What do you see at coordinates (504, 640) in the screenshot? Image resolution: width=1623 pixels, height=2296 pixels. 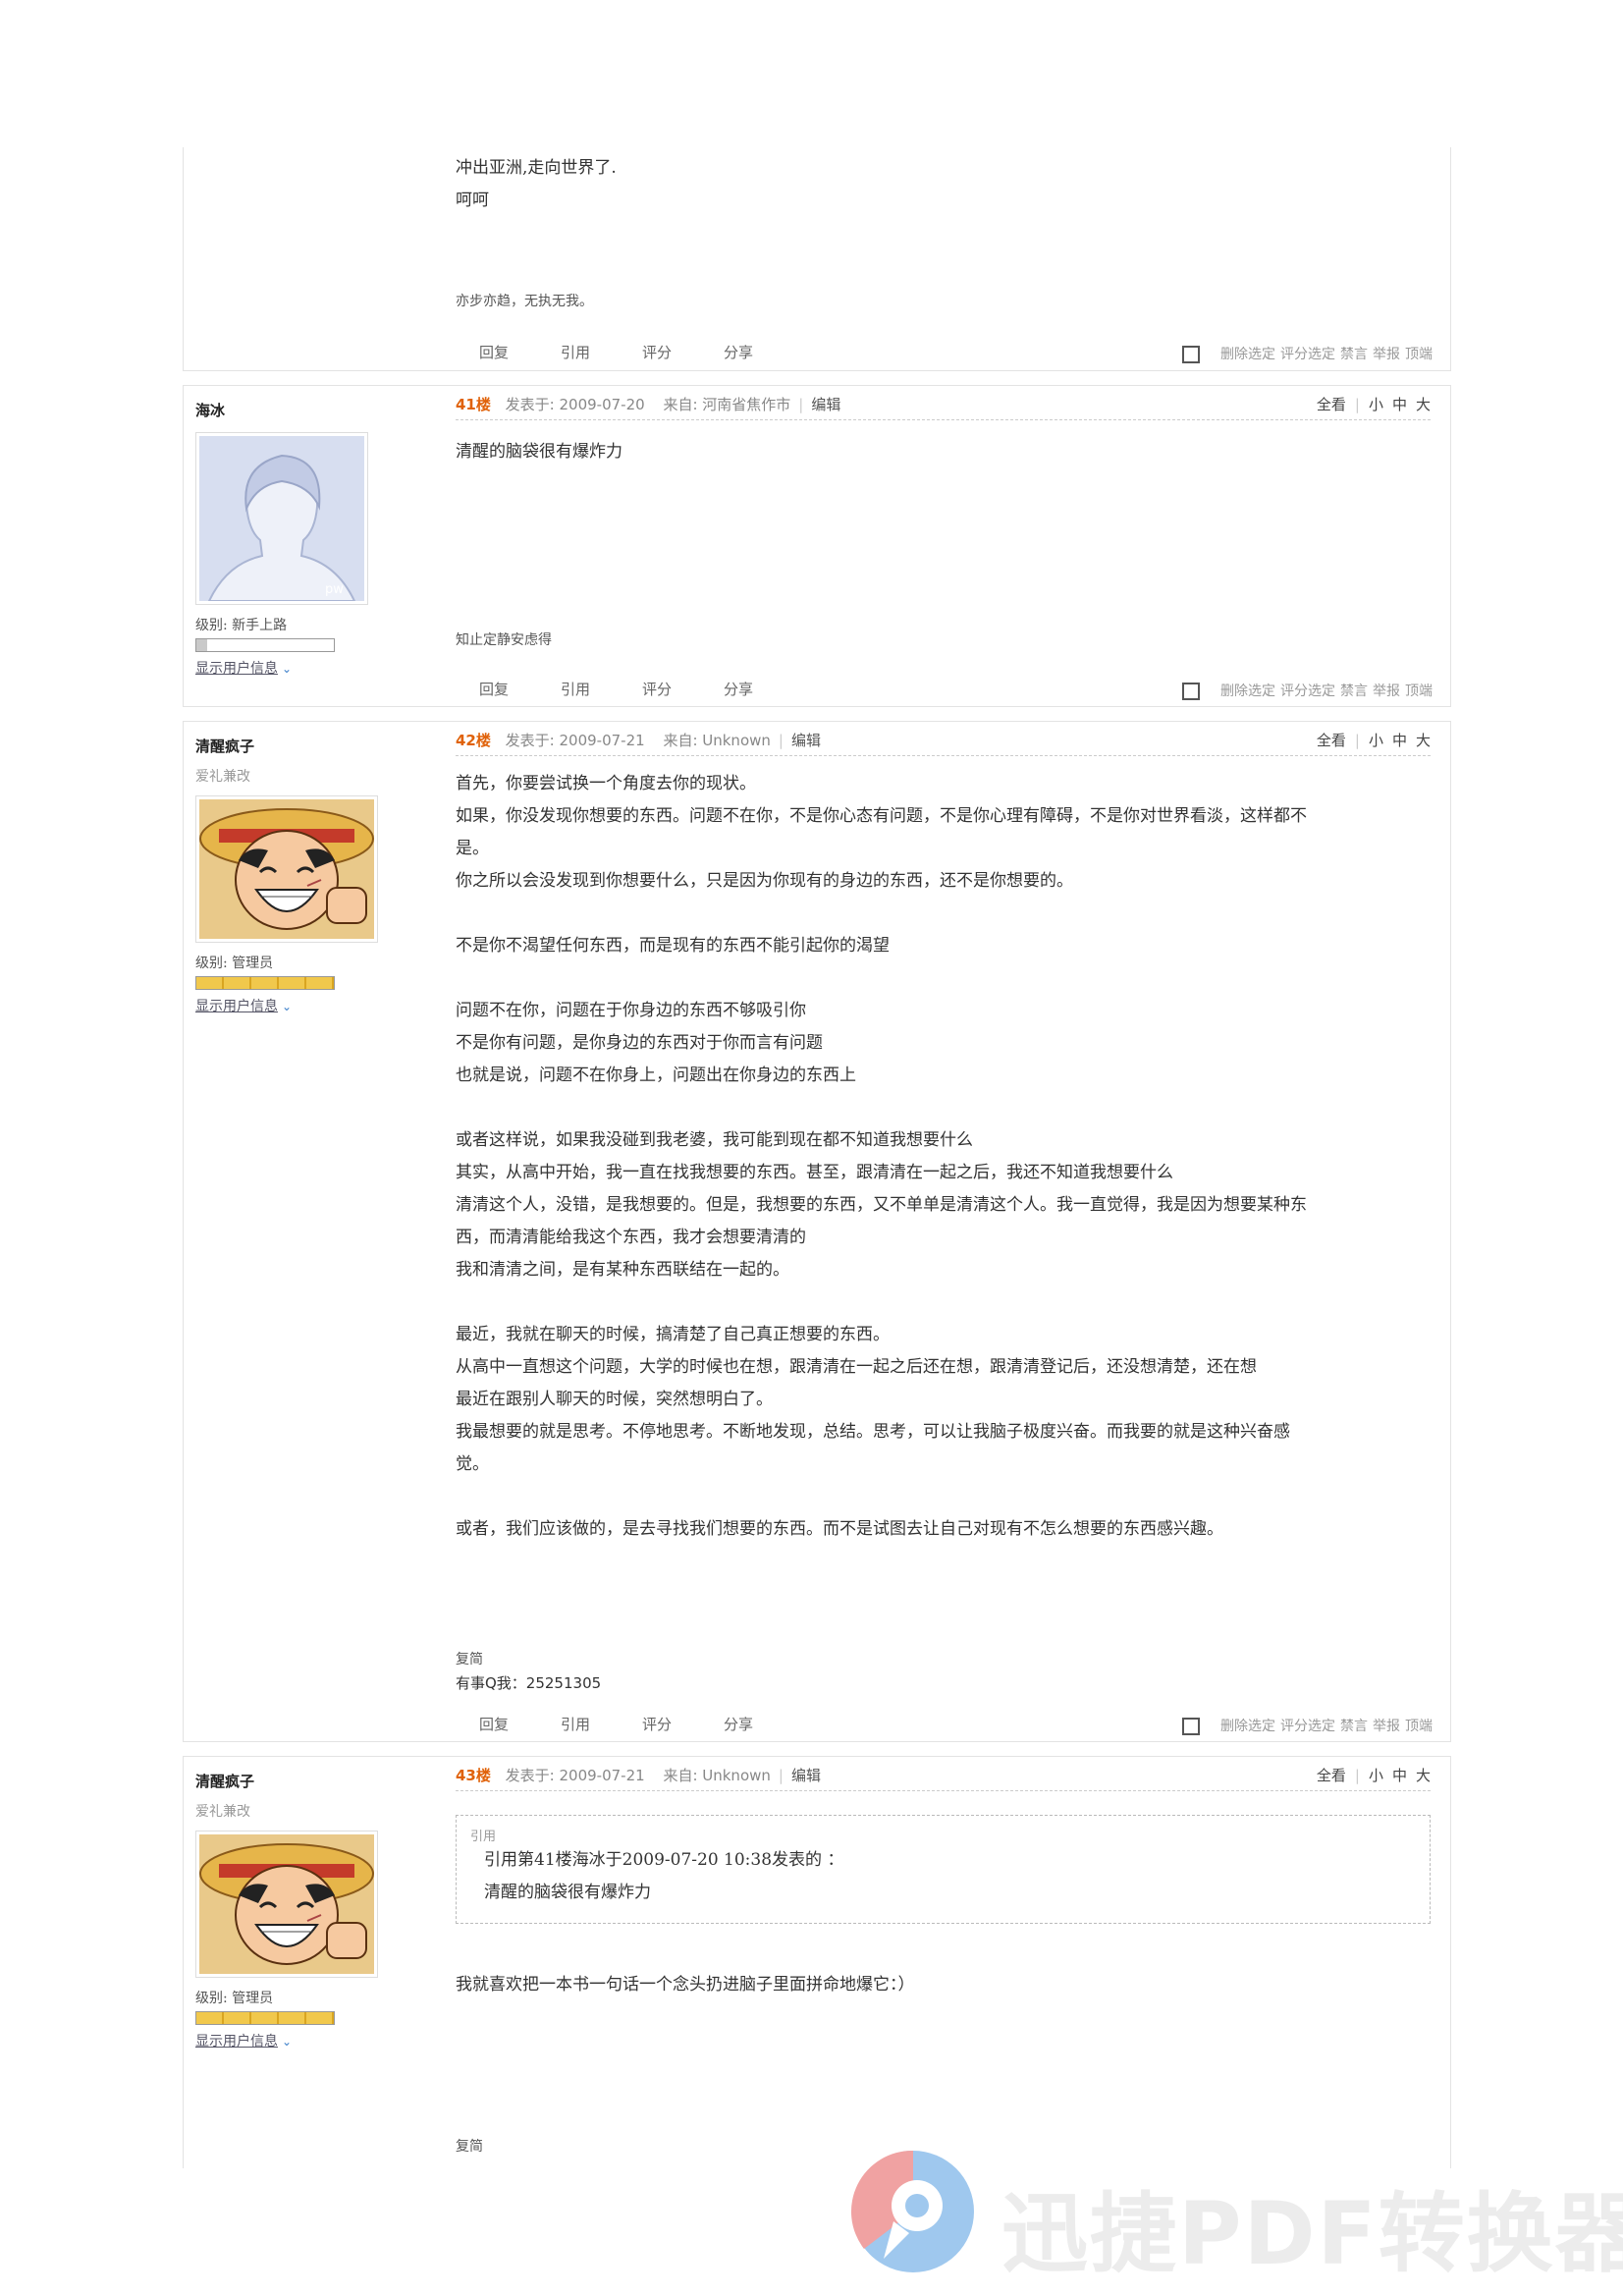 I see `signature: 知止定静安虑得` at bounding box center [504, 640].